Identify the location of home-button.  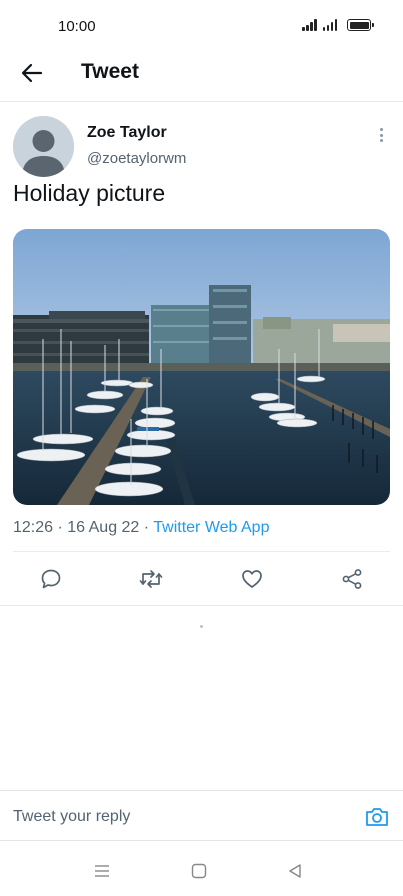
(199, 871).